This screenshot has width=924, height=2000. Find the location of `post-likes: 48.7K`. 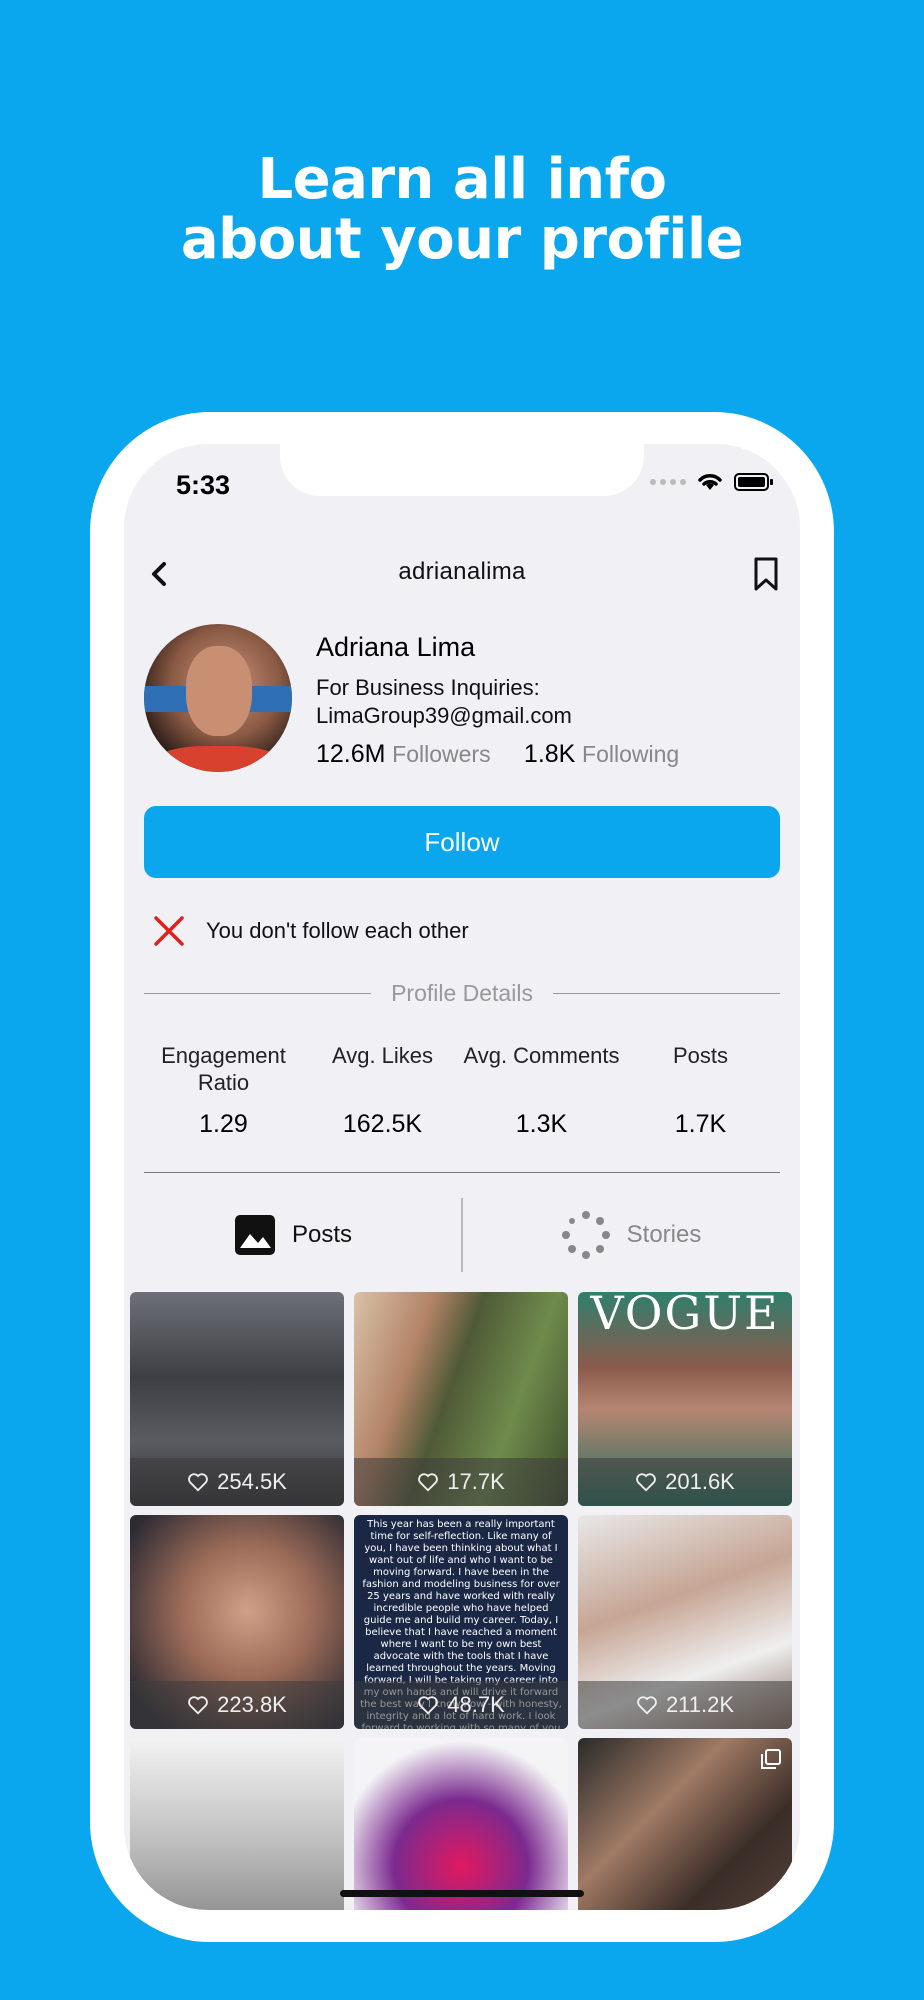

post-likes: 48.7K is located at coordinates (461, 1705).